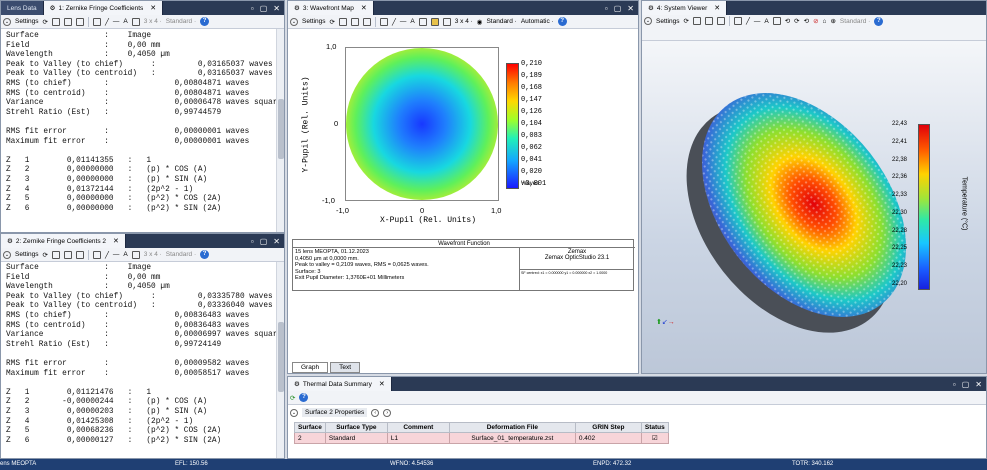 Image resolution: width=987 pixels, height=470 pixels. What do you see at coordinates (375, 412) in the screenshot?
I see `previous-icon: ‹` at bounding box center [375, 412].